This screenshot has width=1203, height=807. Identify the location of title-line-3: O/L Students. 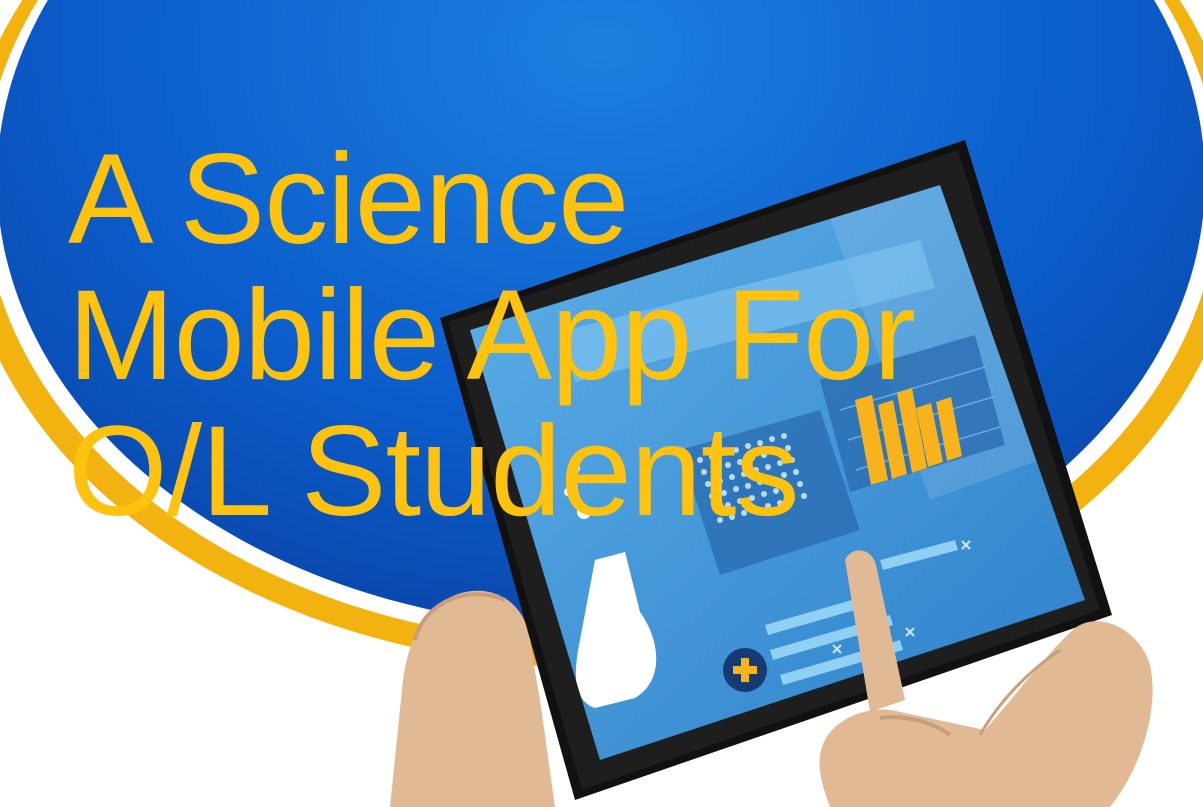
(433, 471).